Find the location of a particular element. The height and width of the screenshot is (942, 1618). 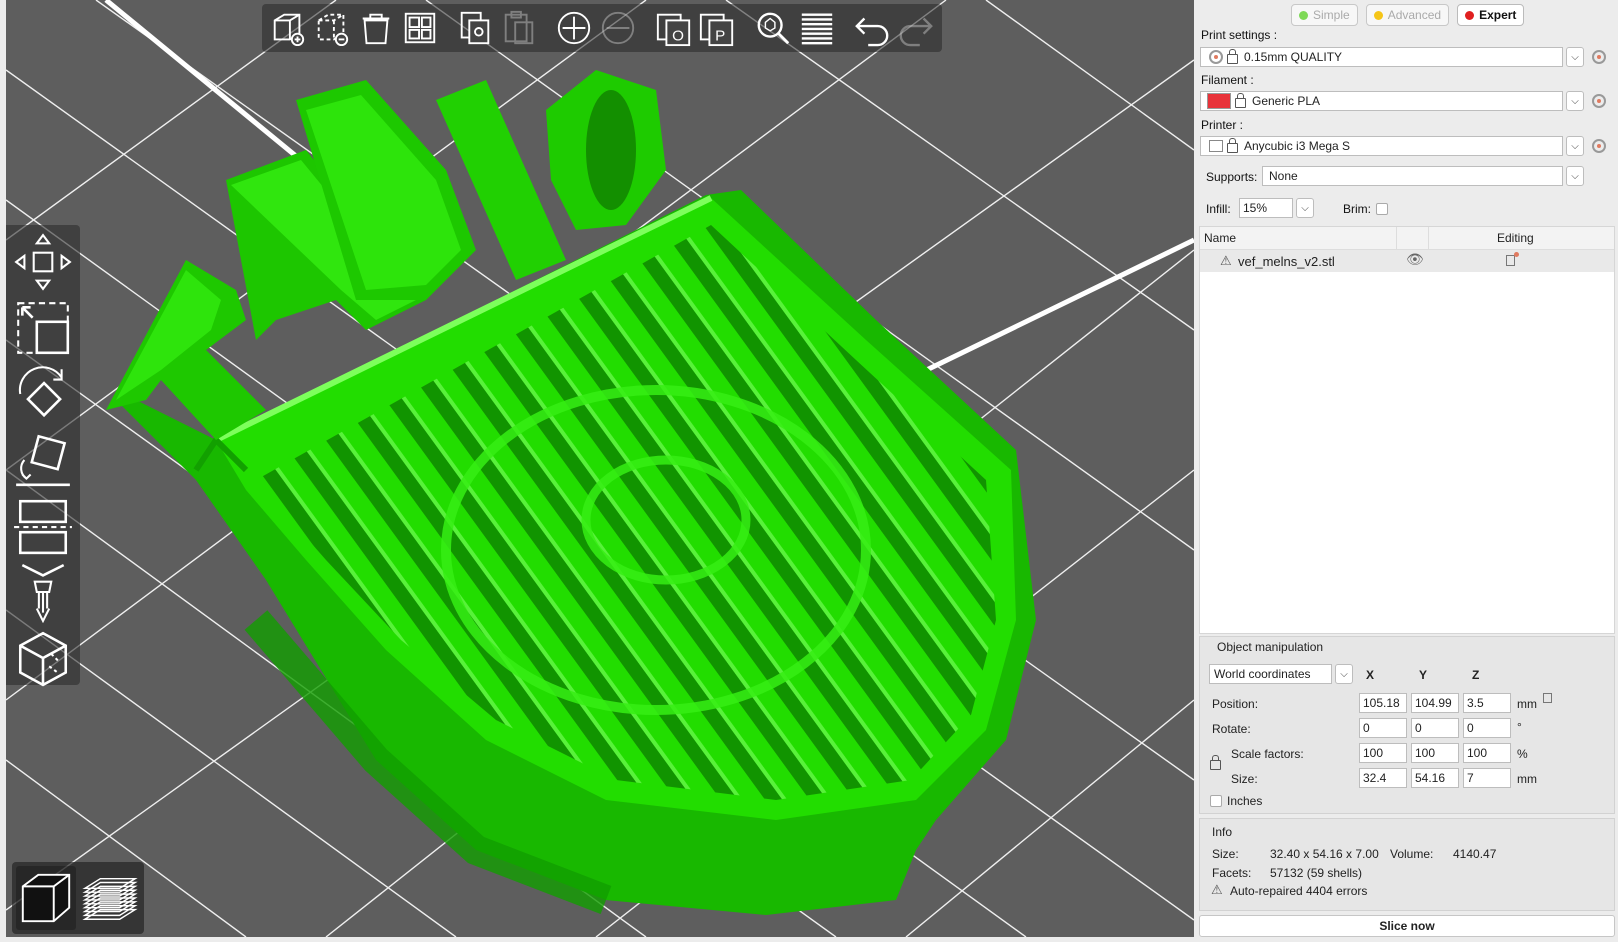

edit-settings-icon is located at coordinates (1510, 260).